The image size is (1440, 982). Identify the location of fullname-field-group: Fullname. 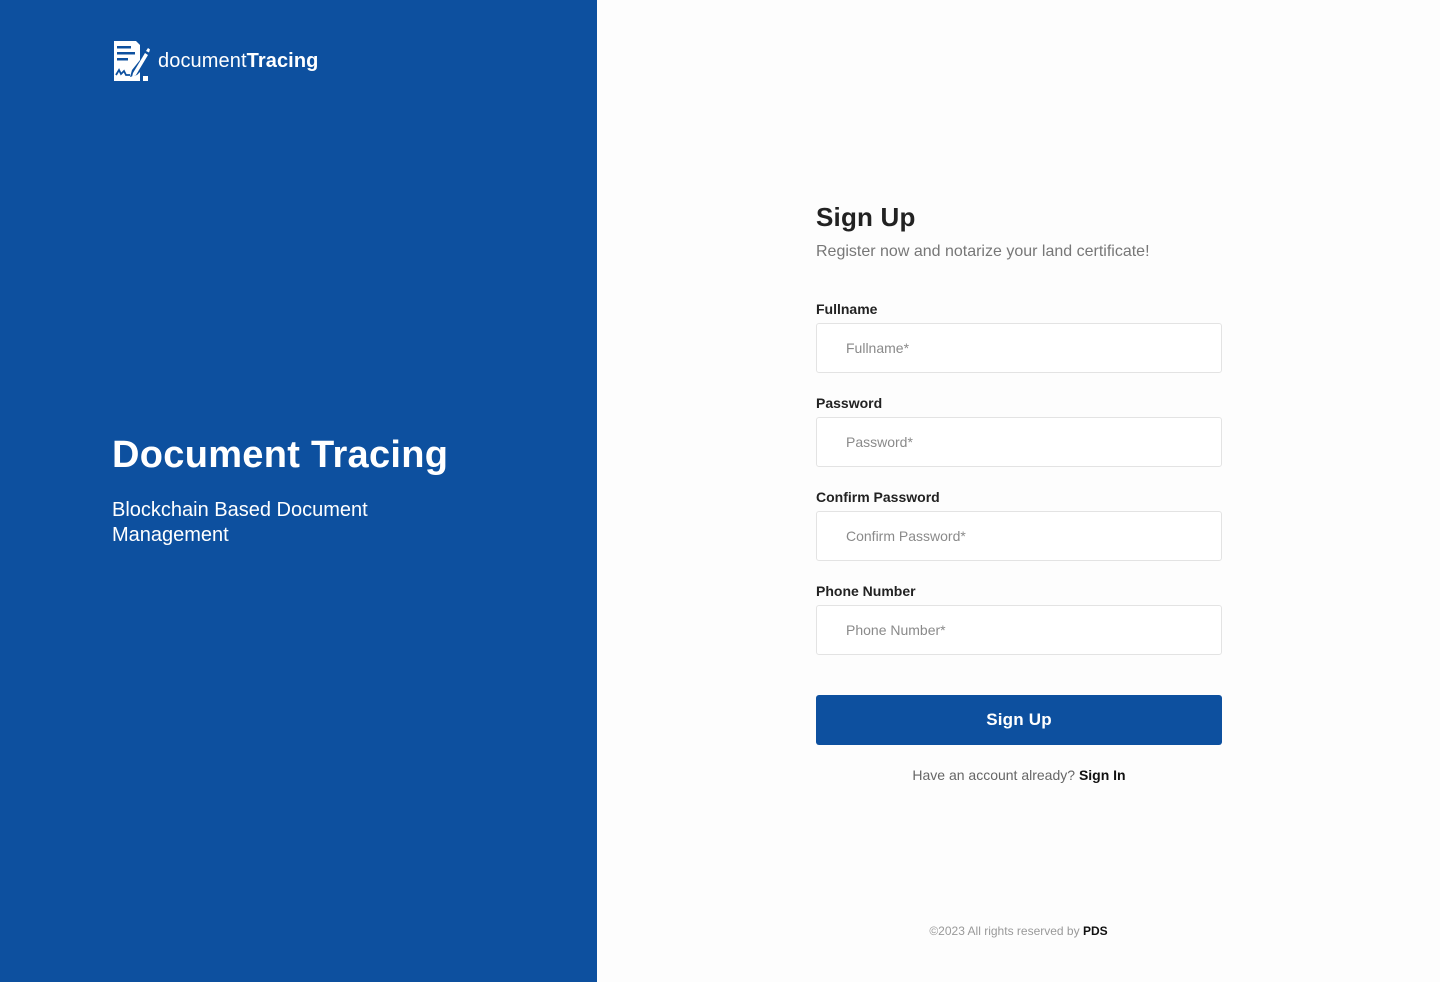
(1019, 337).